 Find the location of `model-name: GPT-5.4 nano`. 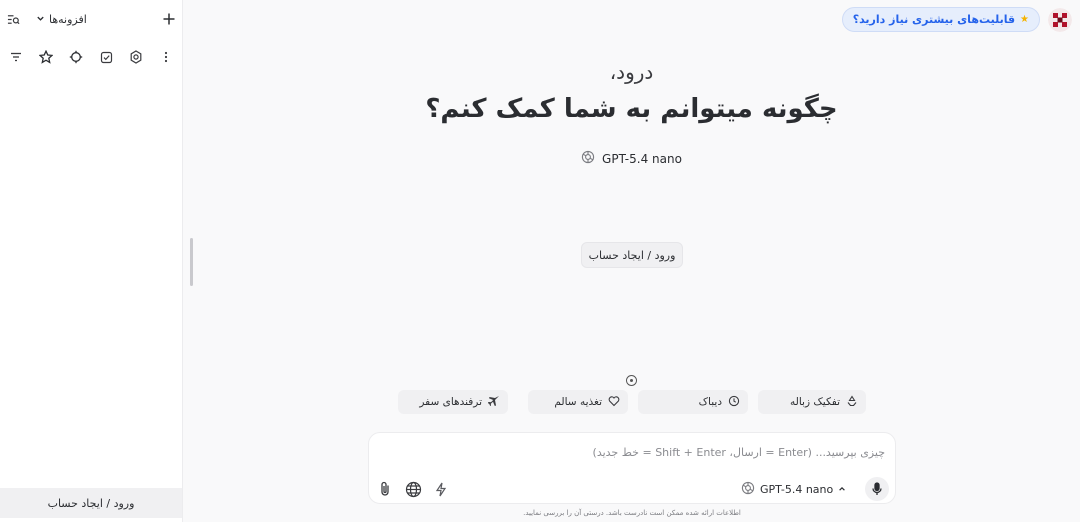

model-name: GPT-5.4 nano is located at coordinates (642, 158).